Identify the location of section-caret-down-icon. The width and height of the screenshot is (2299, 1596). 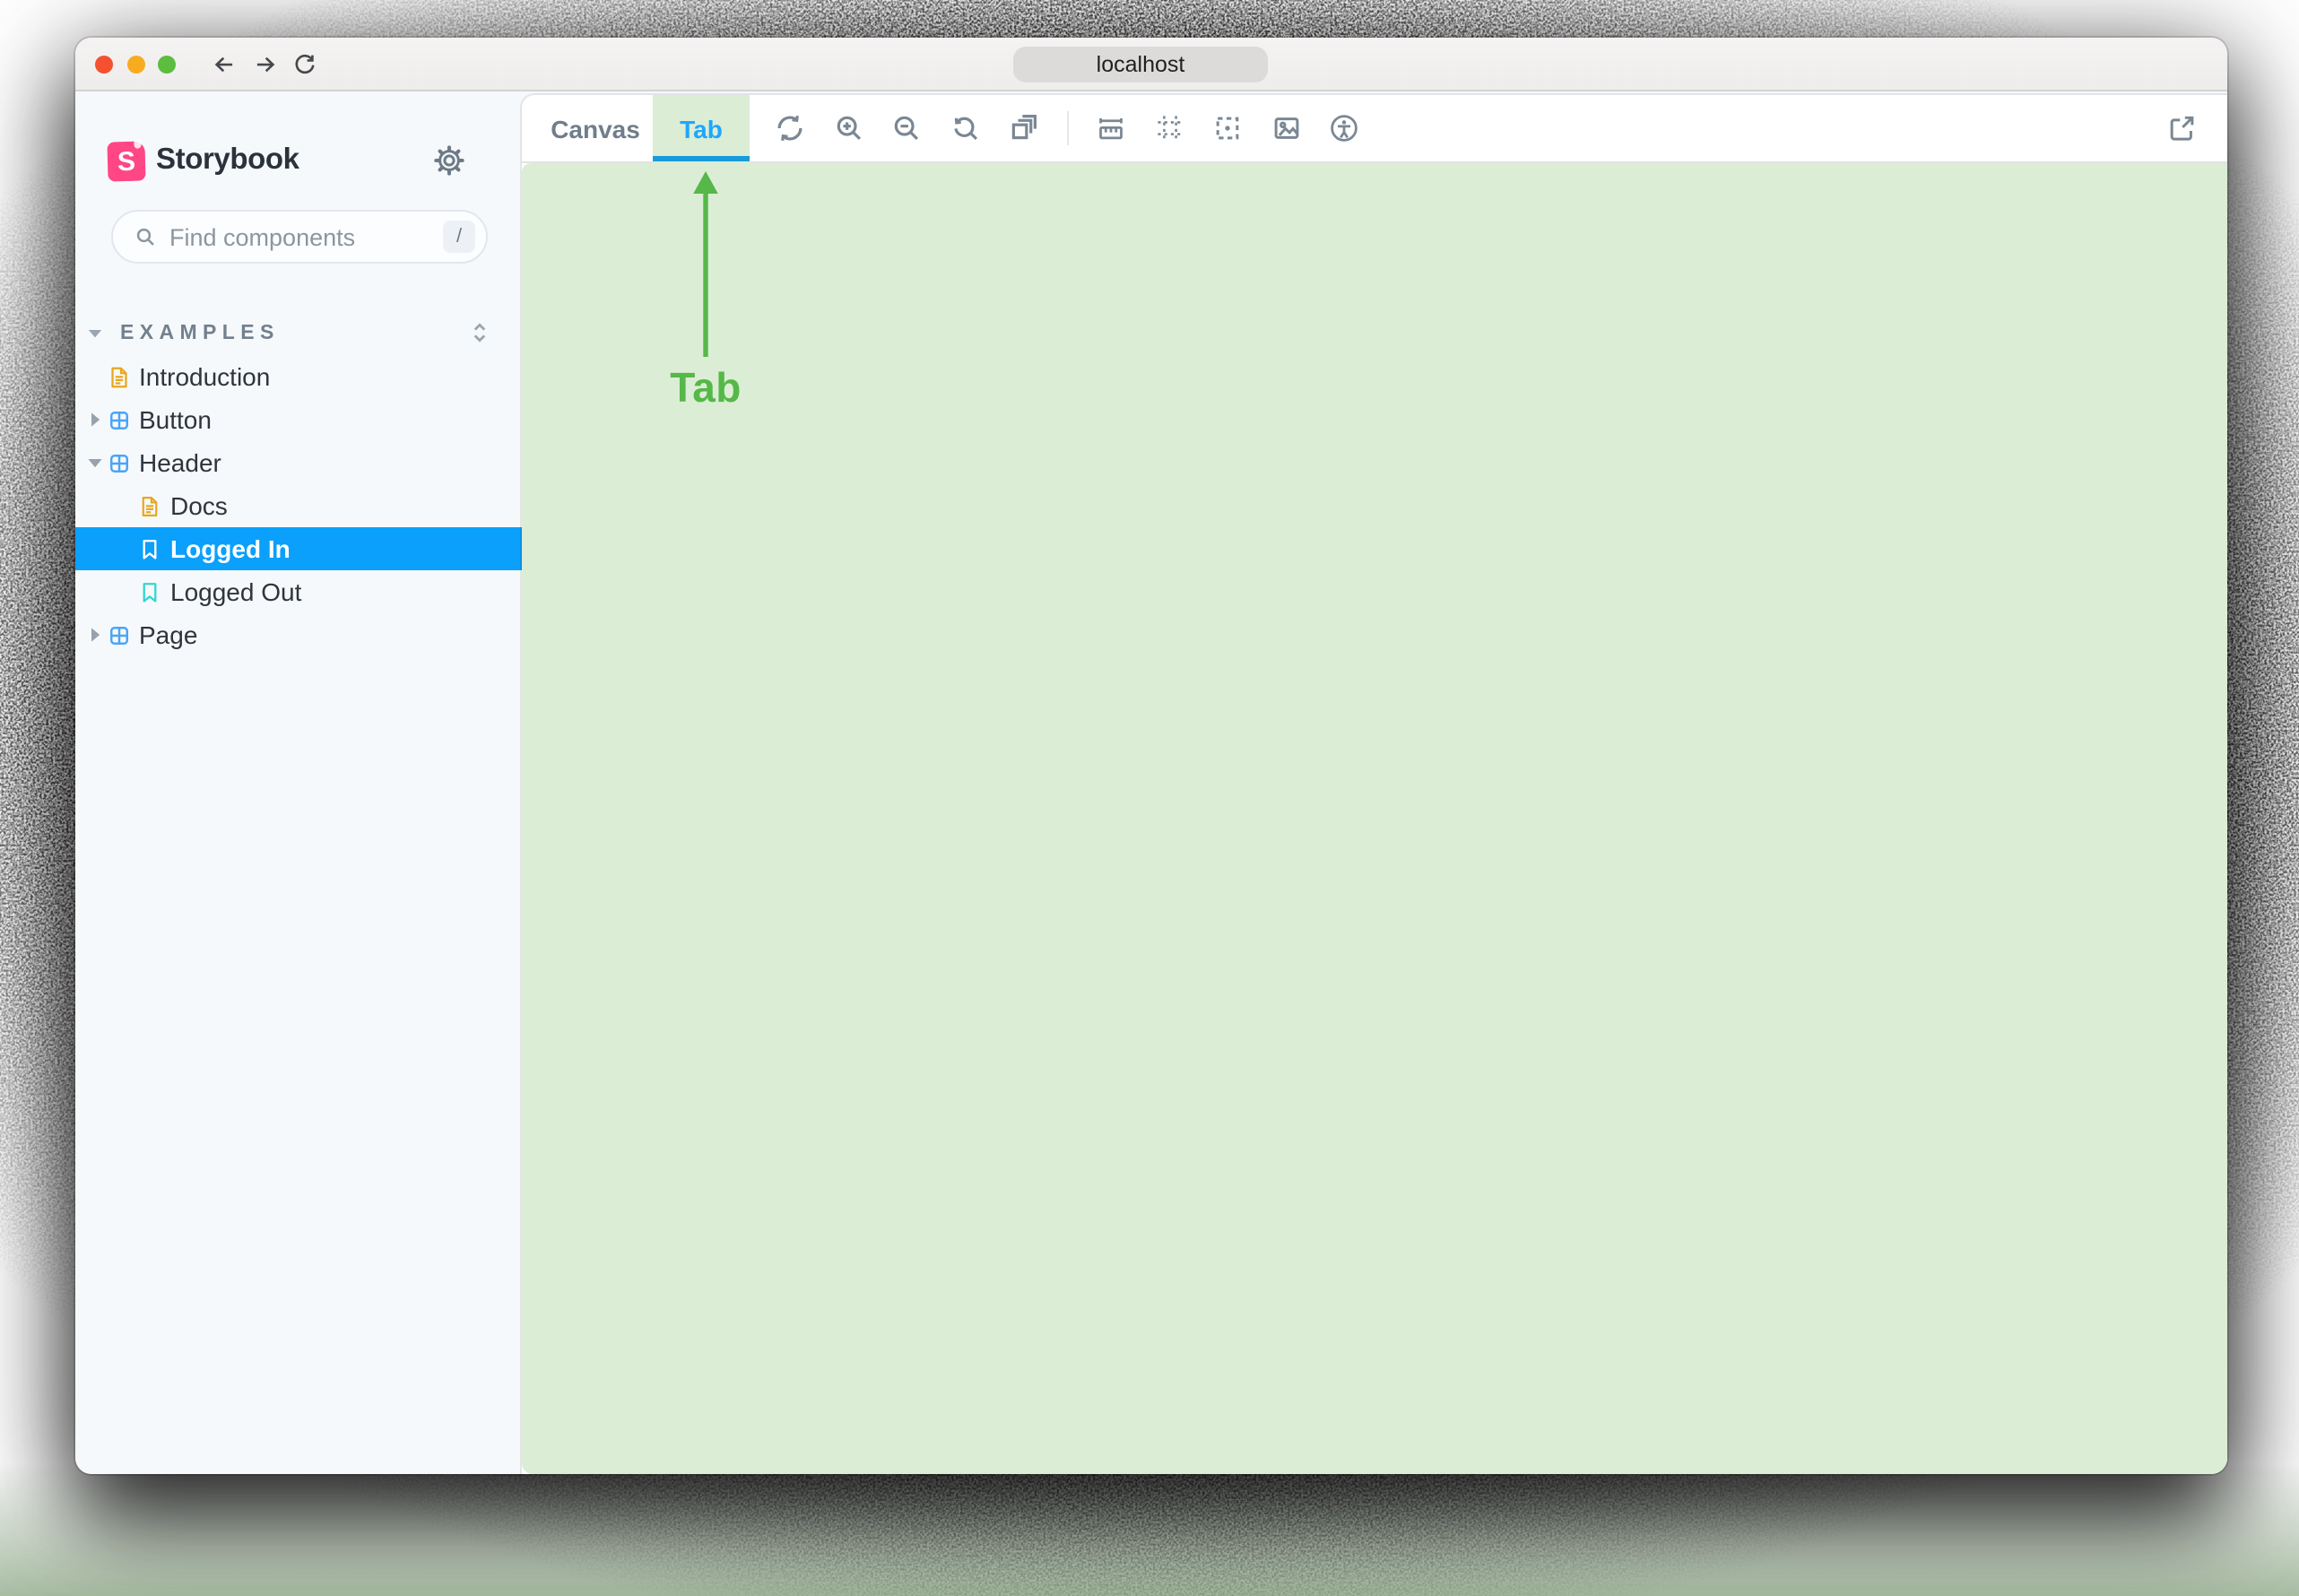
(95, 334).